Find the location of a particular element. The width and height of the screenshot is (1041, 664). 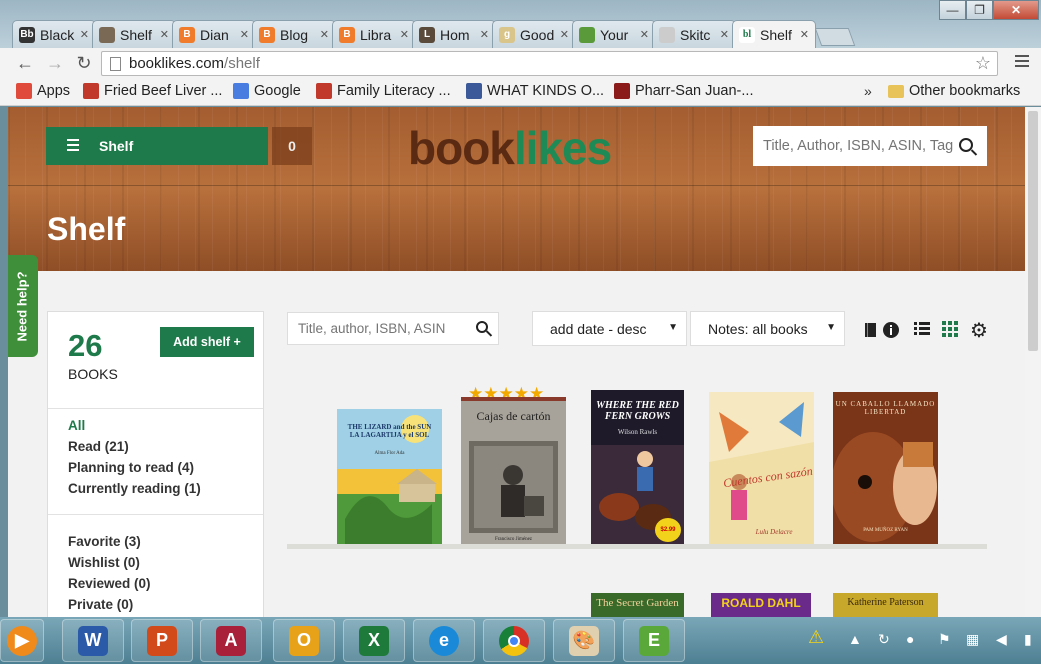

forward-arrow-icon: → is located at coordinates (55, 63).